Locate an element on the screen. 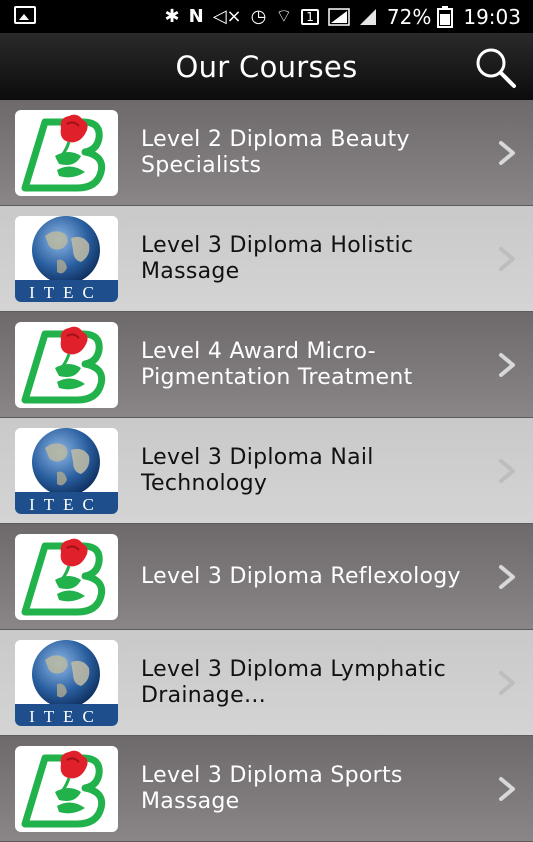 This screenshot has width=533, height=842. course-list-item: ITEC Level 3 Diploma Holistic Massage is located at coordinates (266, 259).